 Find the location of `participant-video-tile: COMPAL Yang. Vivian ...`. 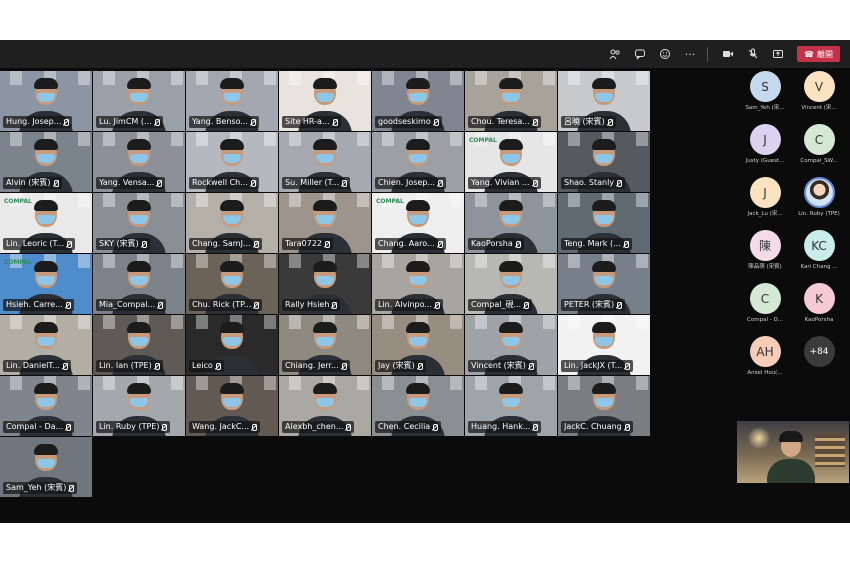

participant-video-tile: COMPAL Yang. Vivian ... is located at coordinates (511, 162).